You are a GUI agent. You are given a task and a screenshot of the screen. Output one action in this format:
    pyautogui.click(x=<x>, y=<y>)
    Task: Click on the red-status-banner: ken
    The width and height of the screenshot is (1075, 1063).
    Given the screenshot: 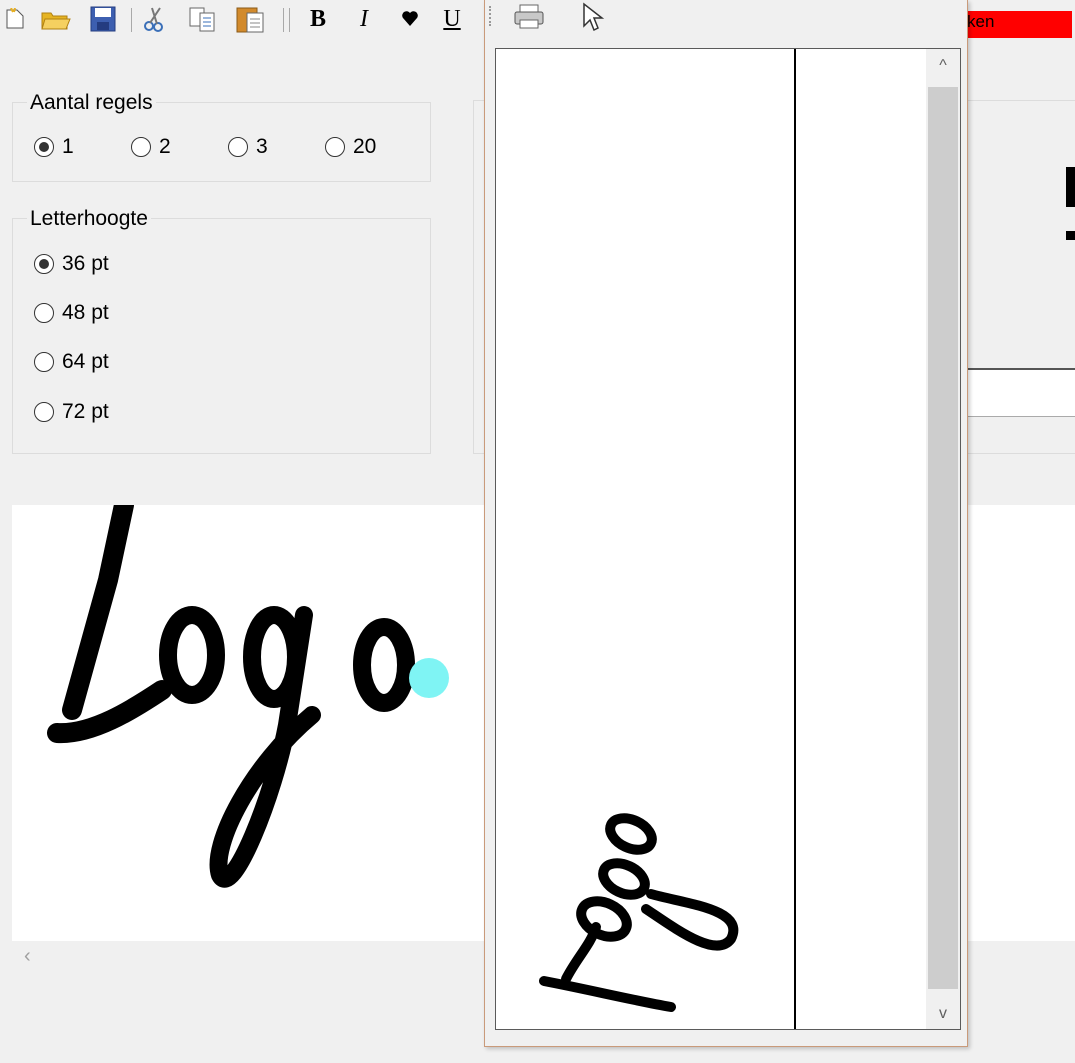 What is the action you would take?
    pyautogui.click(x=1018, y=24)
    